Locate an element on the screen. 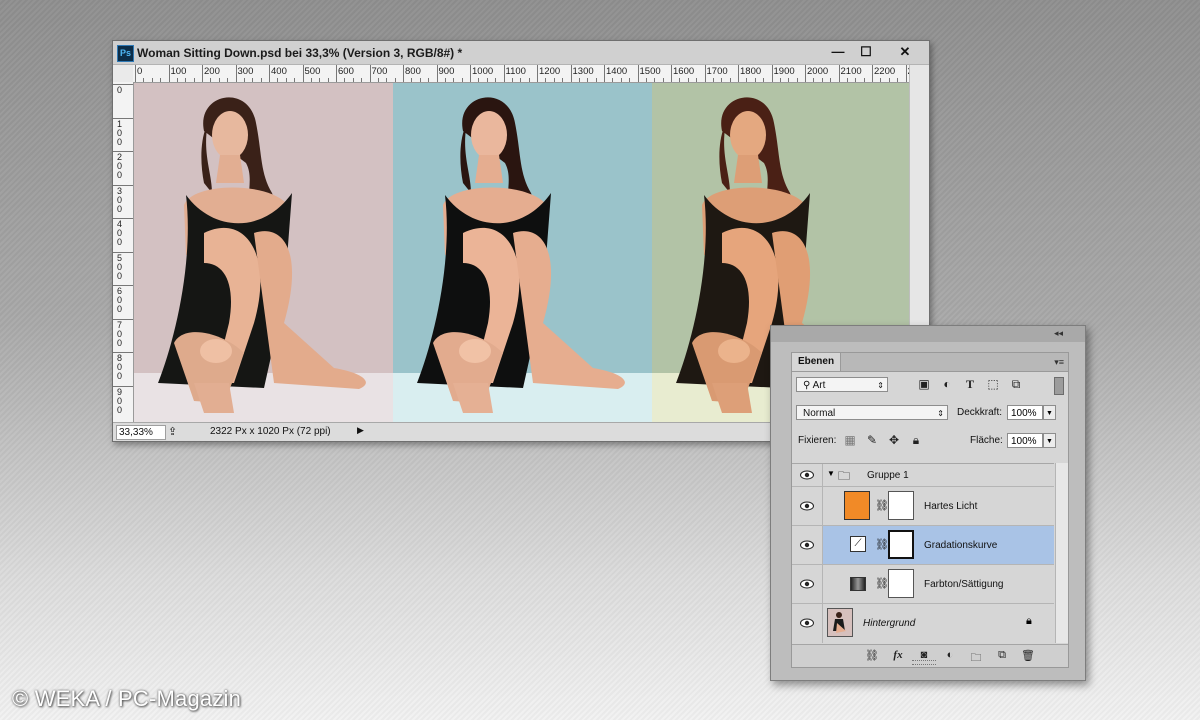  photoshop-app-icon: Ps is located at coordinates (125, 53).